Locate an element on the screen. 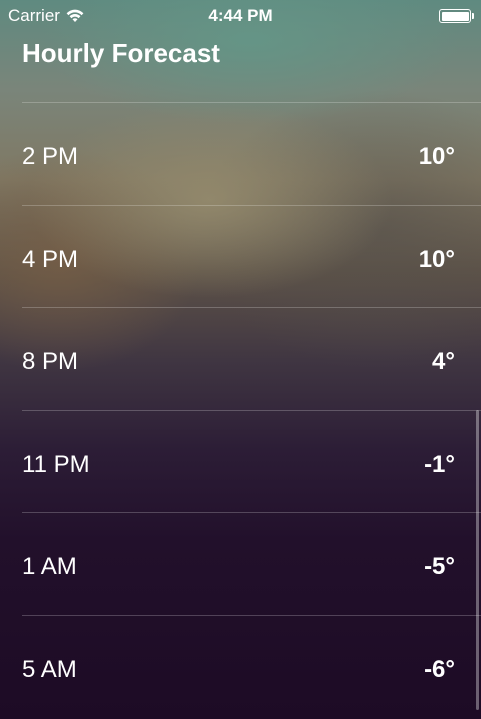  forecast-temp: 4° is located at coordinates (443, 361).